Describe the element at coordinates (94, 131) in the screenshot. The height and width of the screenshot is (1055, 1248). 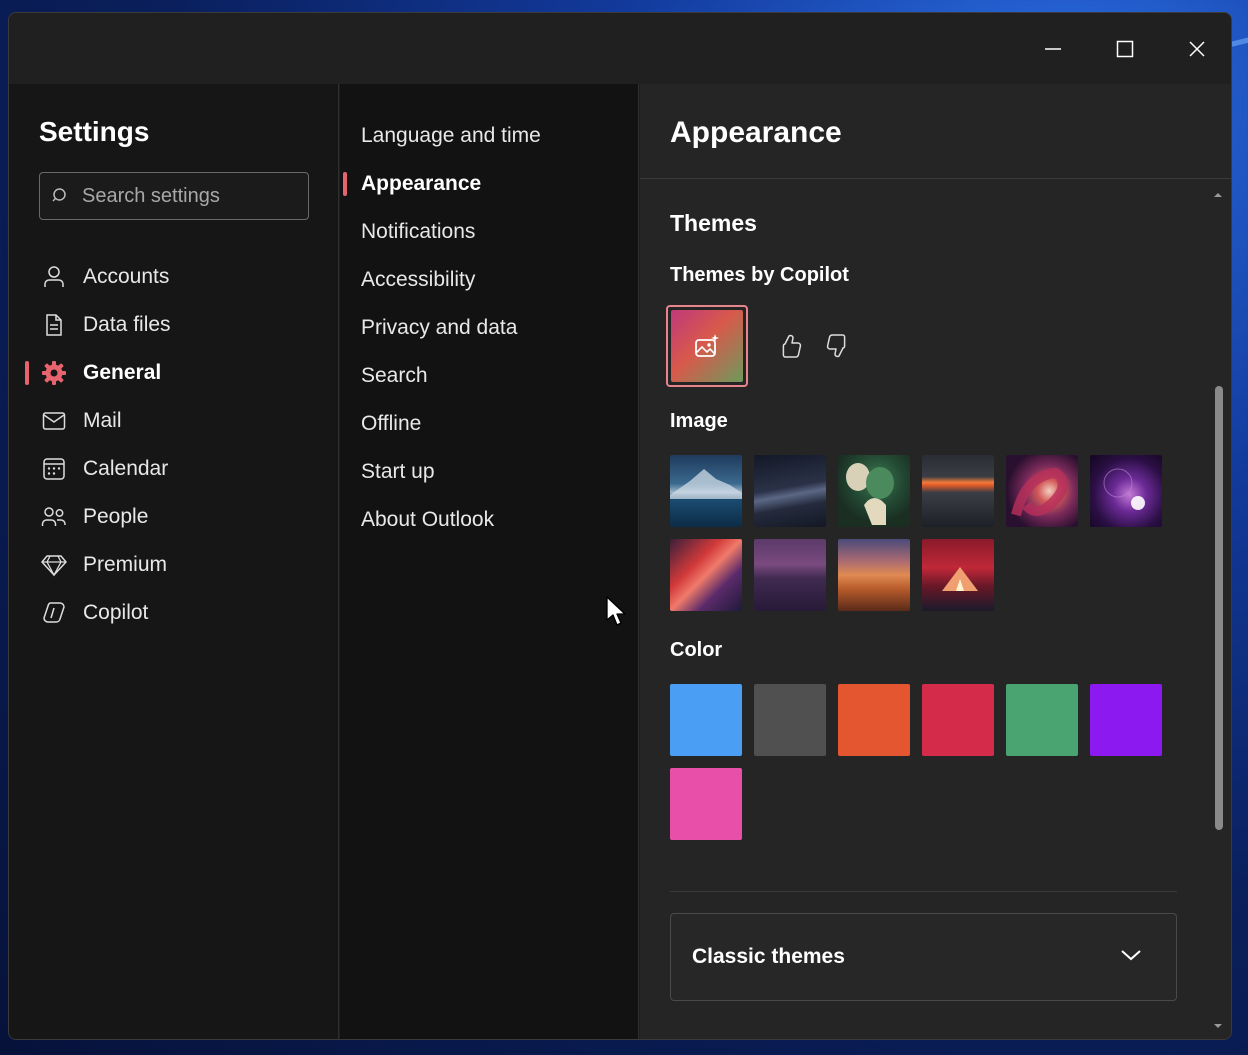
I see `settings-title: Settings` at that location.